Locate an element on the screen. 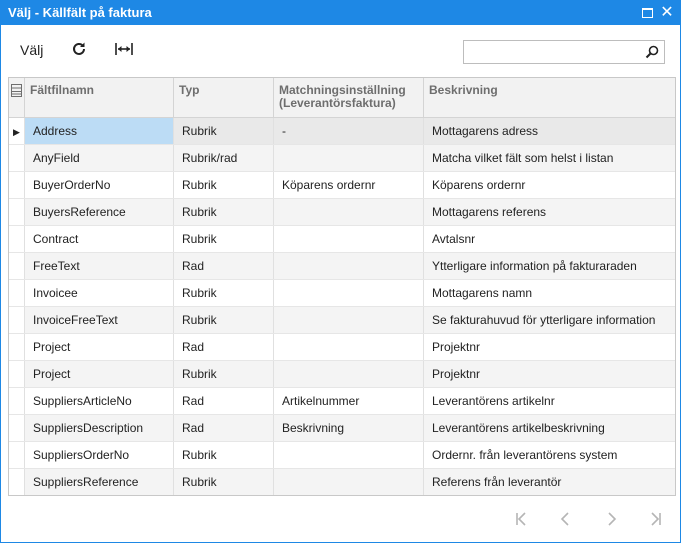 The image size is (681, 543). cell-field-name: InvoiceFreeText is located at coordinates (99, 320).